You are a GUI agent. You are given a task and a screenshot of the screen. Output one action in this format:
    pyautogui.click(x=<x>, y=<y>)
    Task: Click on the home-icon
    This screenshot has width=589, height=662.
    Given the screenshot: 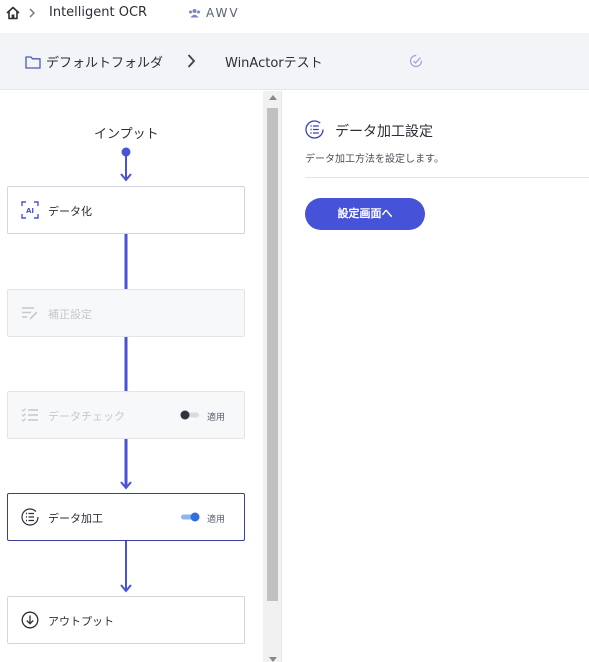 What is the action you would take?
    pyautogui.click(x=13, y=13)
    